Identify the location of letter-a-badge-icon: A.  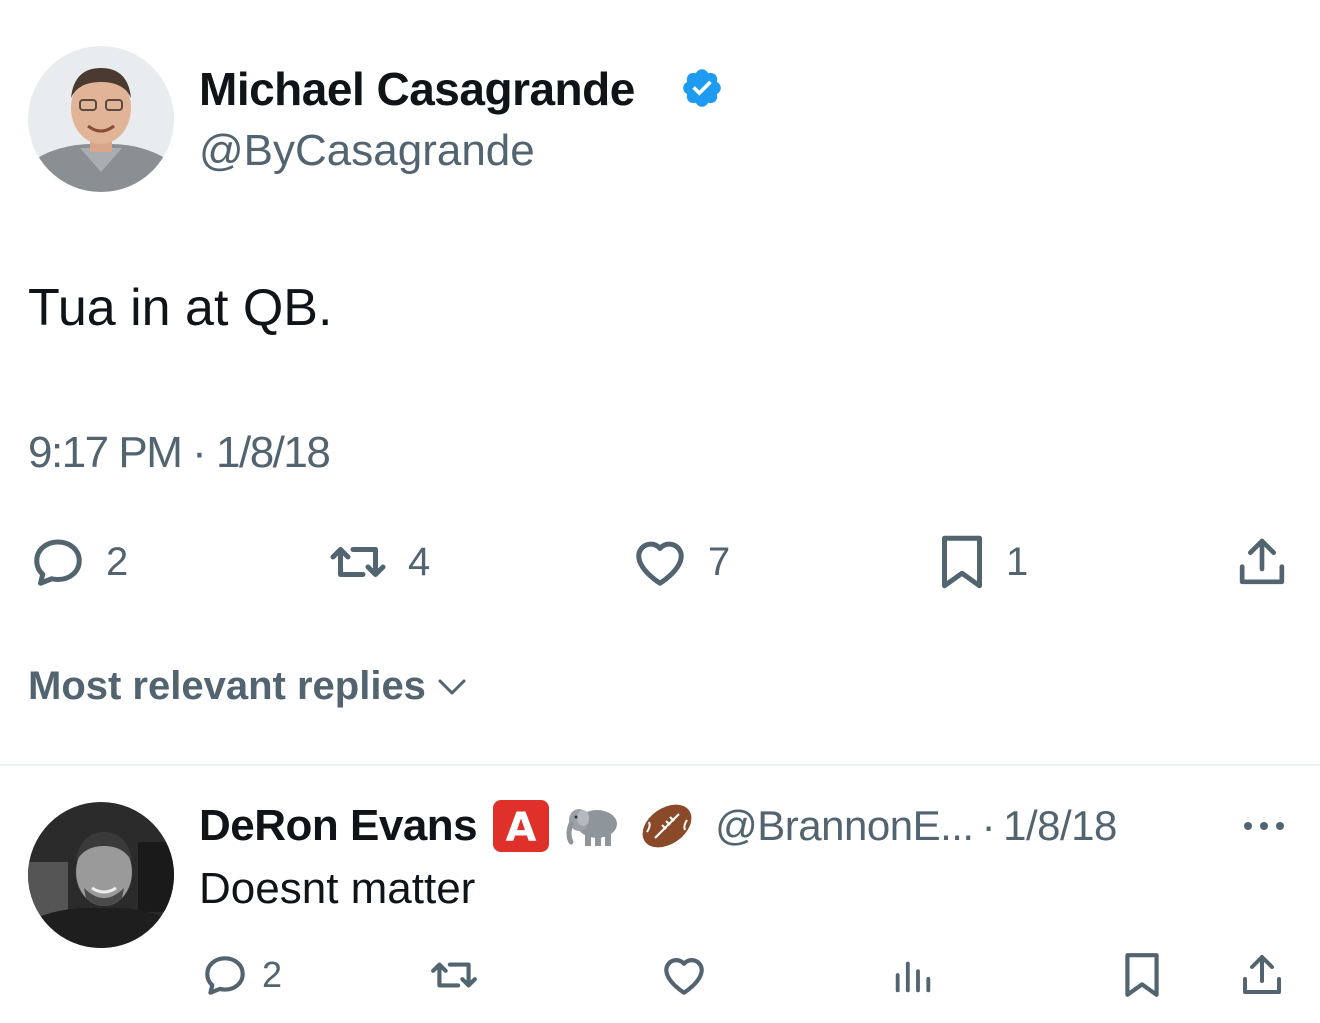
(521, 826).